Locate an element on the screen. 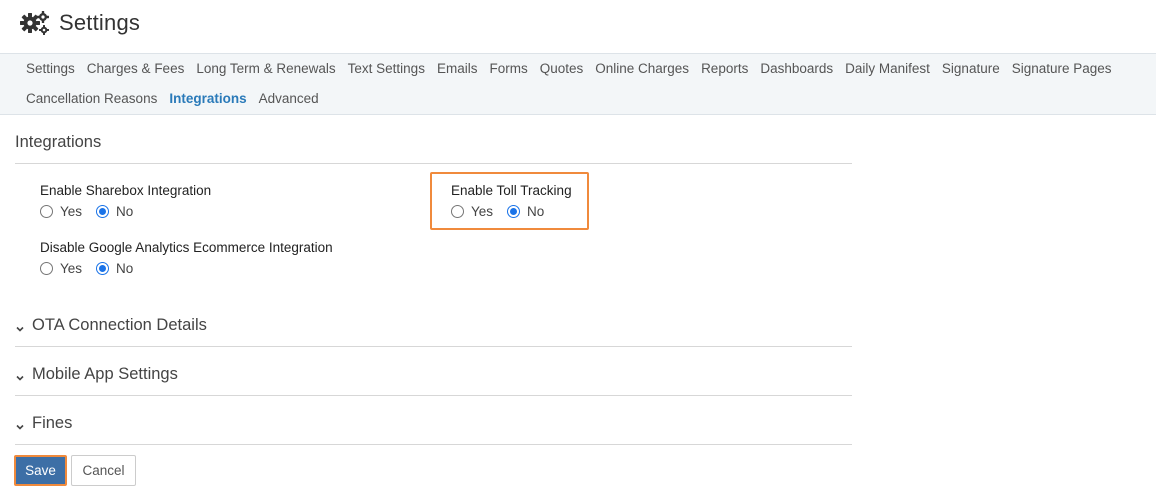  cancel-button: Cancel is located at coordinates (103, 470).